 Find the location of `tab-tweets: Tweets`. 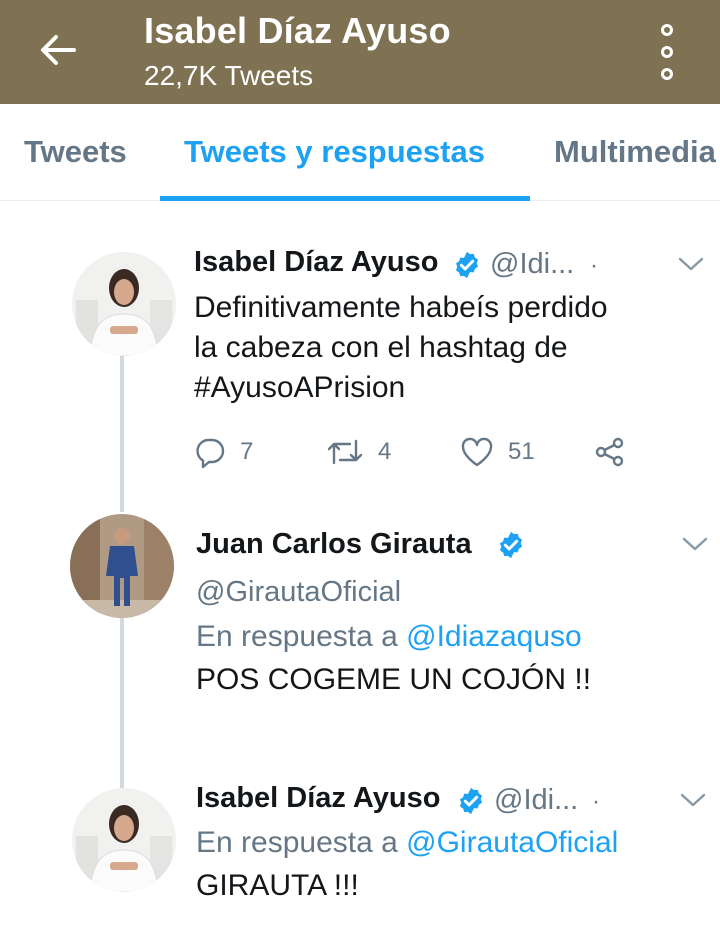

tab-tweets: Tweets is located at coordinates (75, 152).